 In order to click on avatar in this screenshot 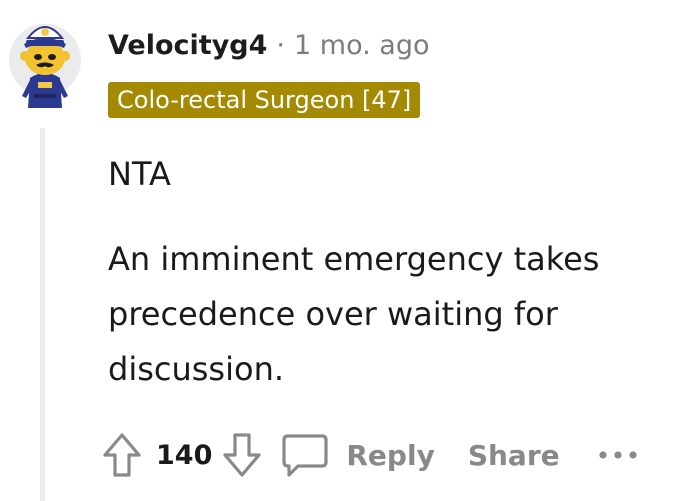, I will do `click(45, 60)`.